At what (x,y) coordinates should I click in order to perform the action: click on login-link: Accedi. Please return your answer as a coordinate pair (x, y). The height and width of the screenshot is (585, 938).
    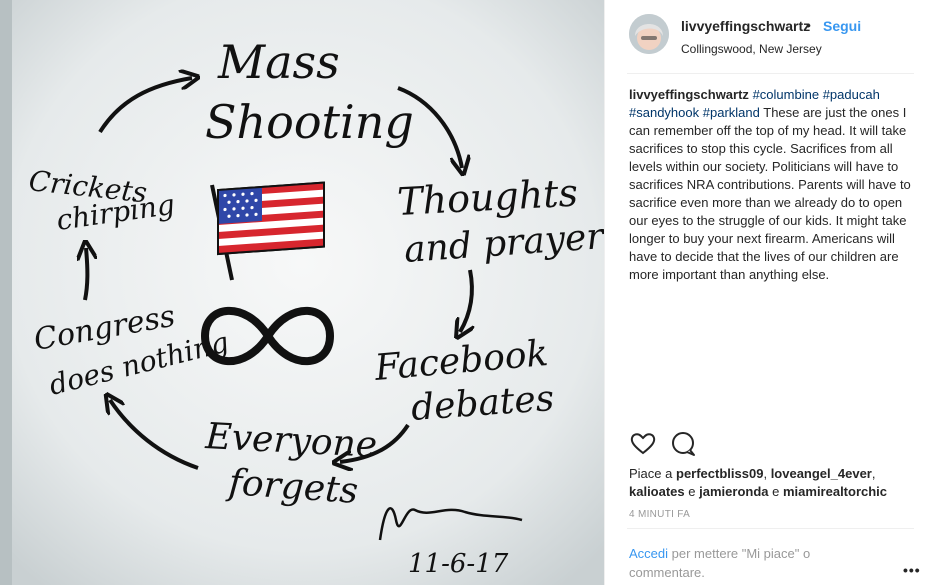
    Looking at the image, I should click on (648, 553).